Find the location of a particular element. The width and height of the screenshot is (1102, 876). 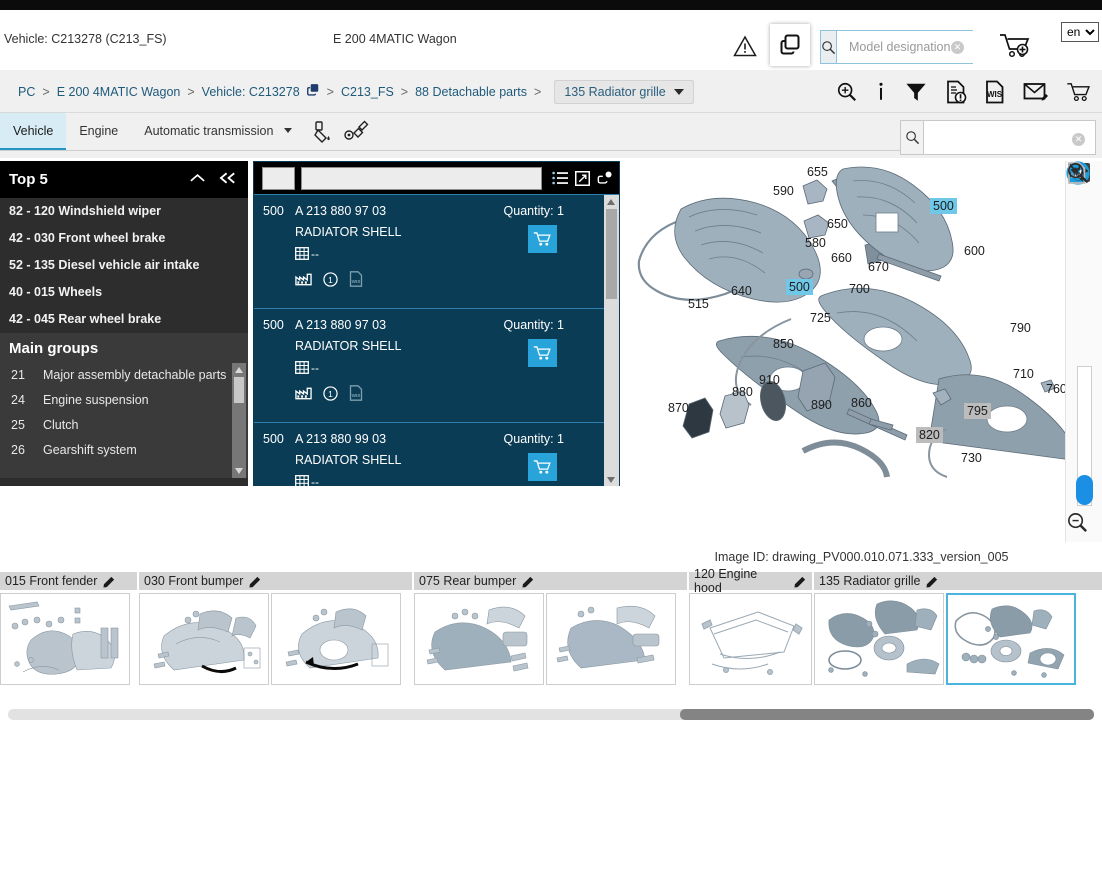

callout-label: 580 is located at coordinates (815, 243).